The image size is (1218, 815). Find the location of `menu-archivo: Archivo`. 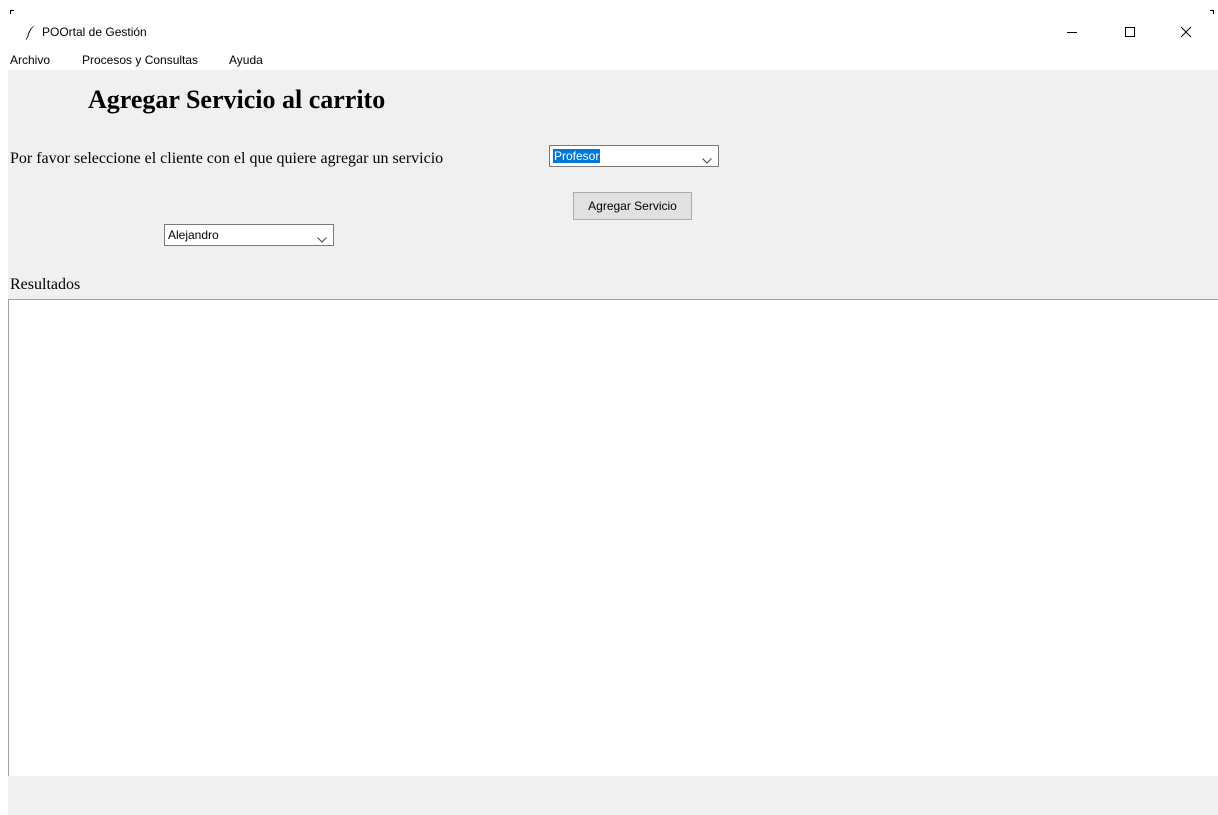

menu-archivo: Archivo is located at coordinates (30, 60).